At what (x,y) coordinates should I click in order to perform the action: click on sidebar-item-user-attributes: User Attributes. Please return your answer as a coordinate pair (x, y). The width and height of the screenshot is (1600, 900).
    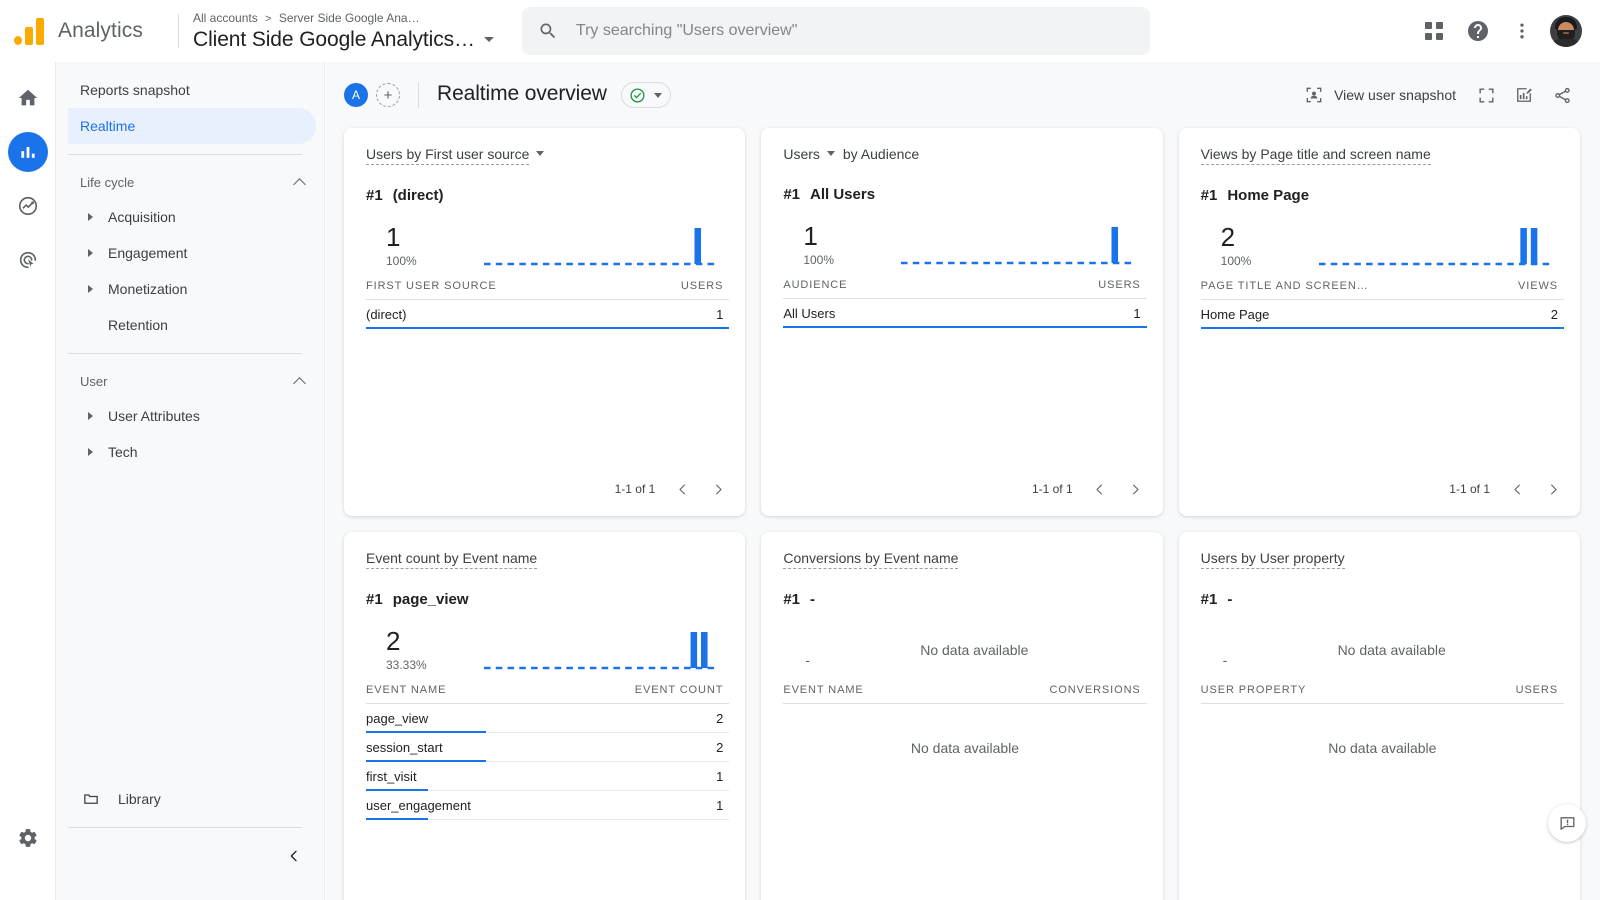
    Looking at the image, I should click on (192, 416).